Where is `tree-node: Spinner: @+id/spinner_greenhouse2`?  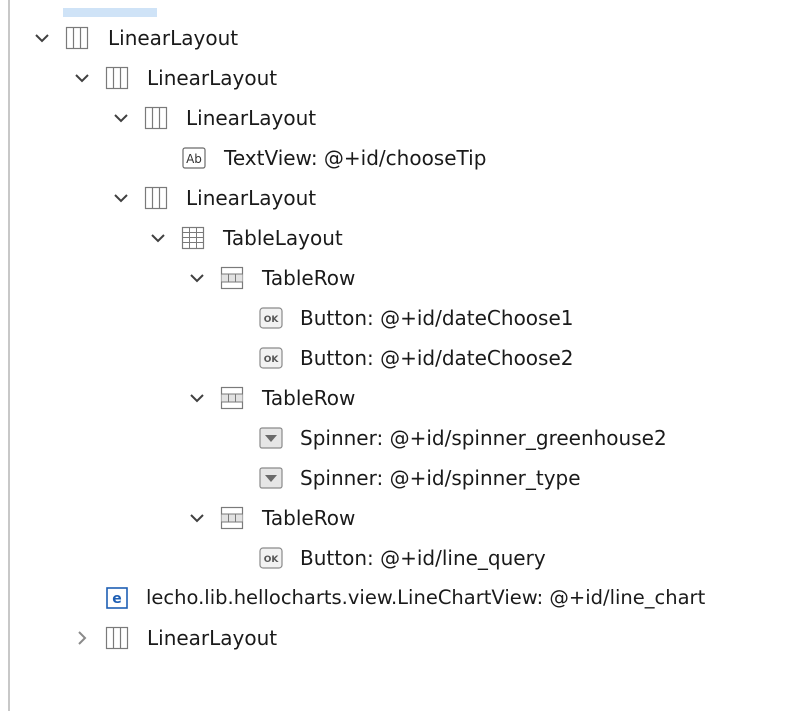 tree-node: Spinner: @+id/spinner_greenhouse2 is located at coordinates (400, 438).